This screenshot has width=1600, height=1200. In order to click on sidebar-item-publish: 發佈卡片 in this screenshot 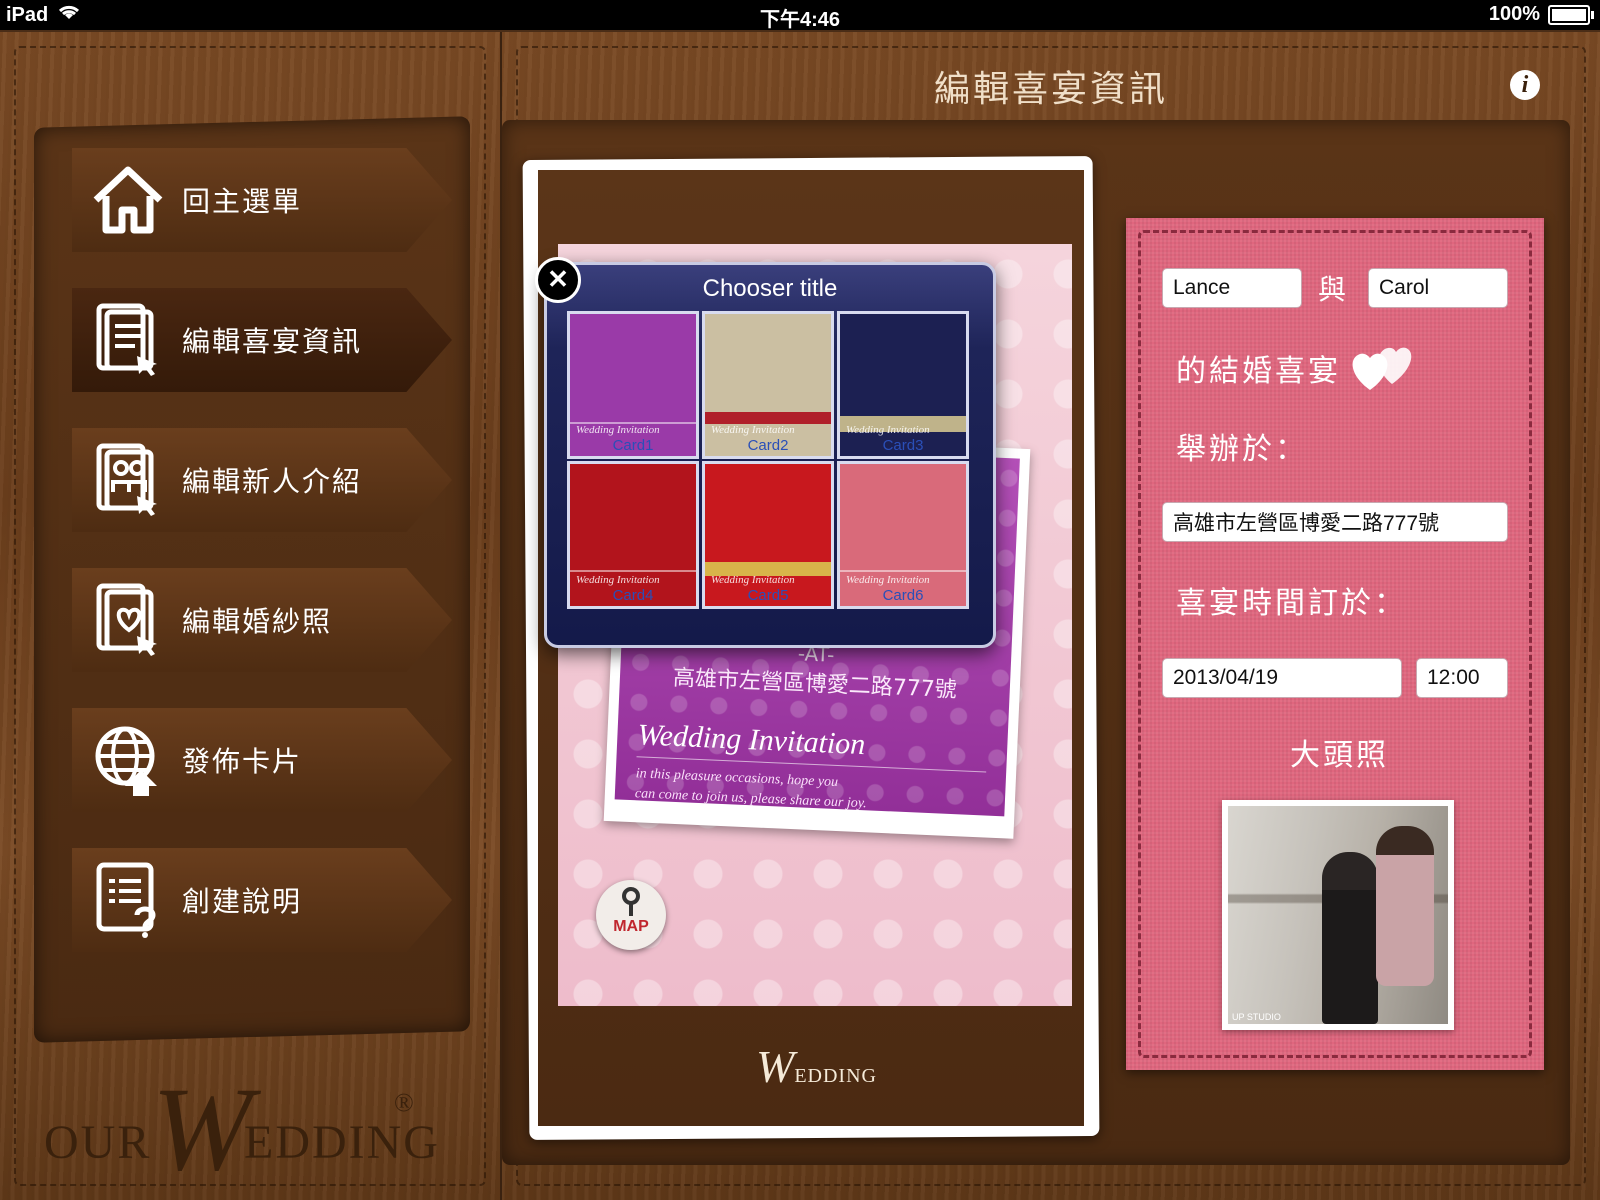, I will do `click(262, 760)`.